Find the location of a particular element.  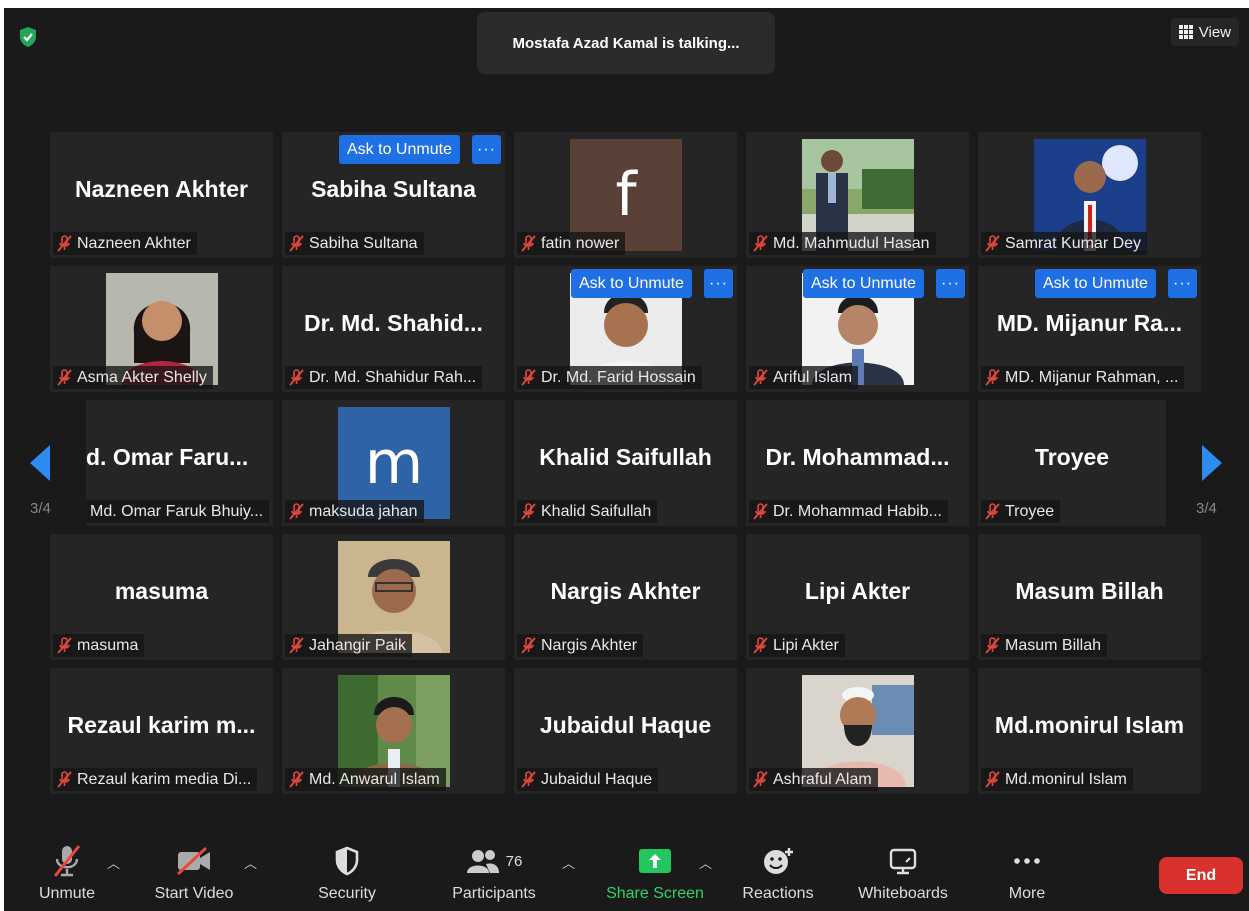

participant-name-label: Lipi Akter is located at coordinates (797, 645).